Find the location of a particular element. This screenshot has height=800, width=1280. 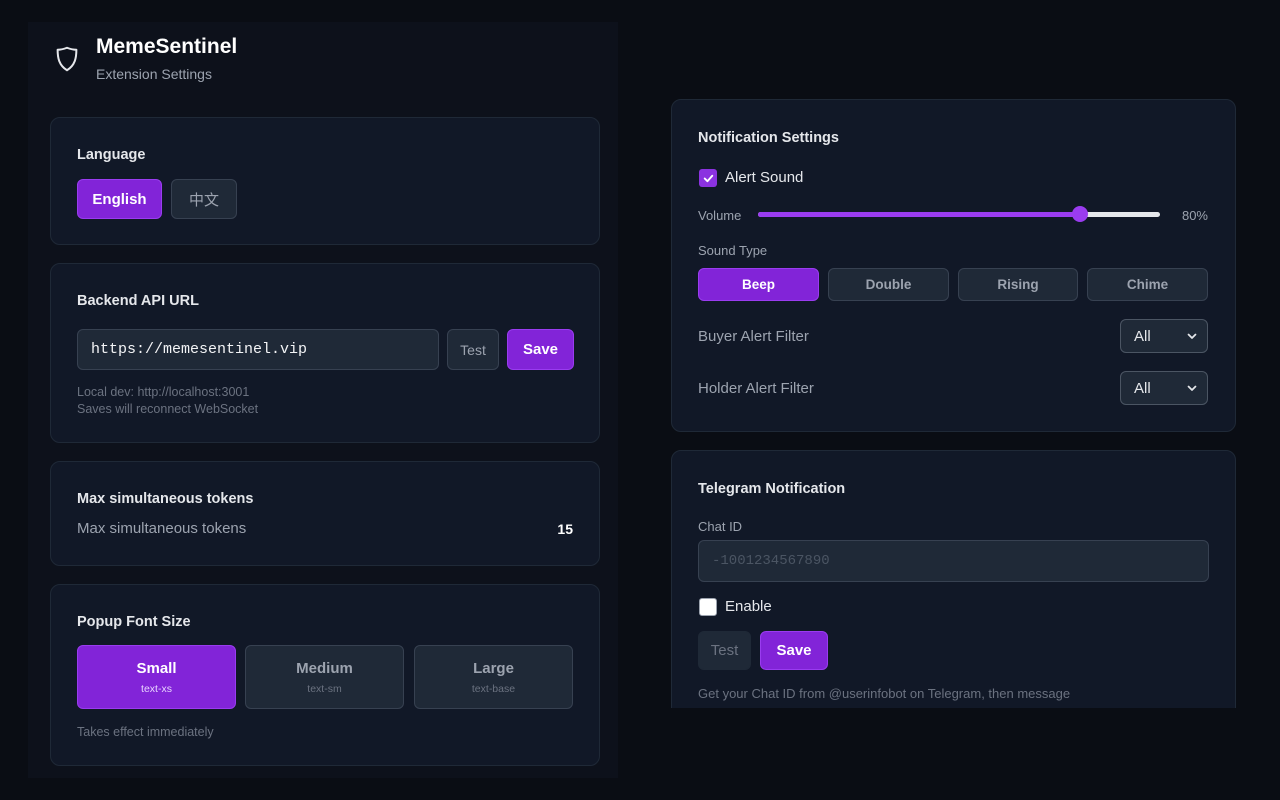

backend-url-title: Backend API URL is located at coordinates (138, 301).